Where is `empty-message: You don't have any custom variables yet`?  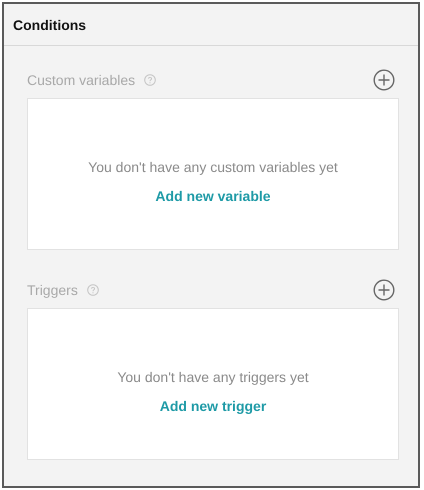
empty-message: You don't have any custom variables yet is located at coordinates (213, 166).